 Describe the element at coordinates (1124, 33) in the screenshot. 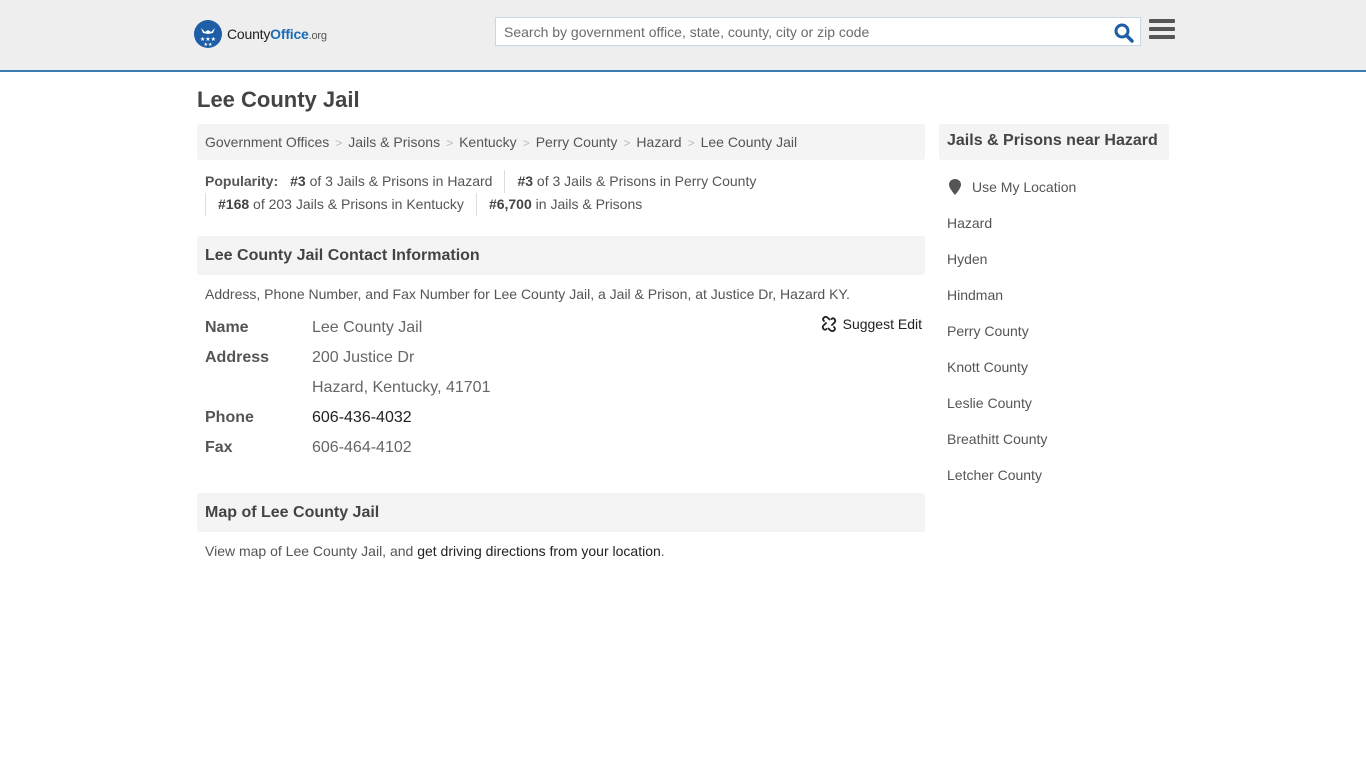

I see `search-icon` at that location.